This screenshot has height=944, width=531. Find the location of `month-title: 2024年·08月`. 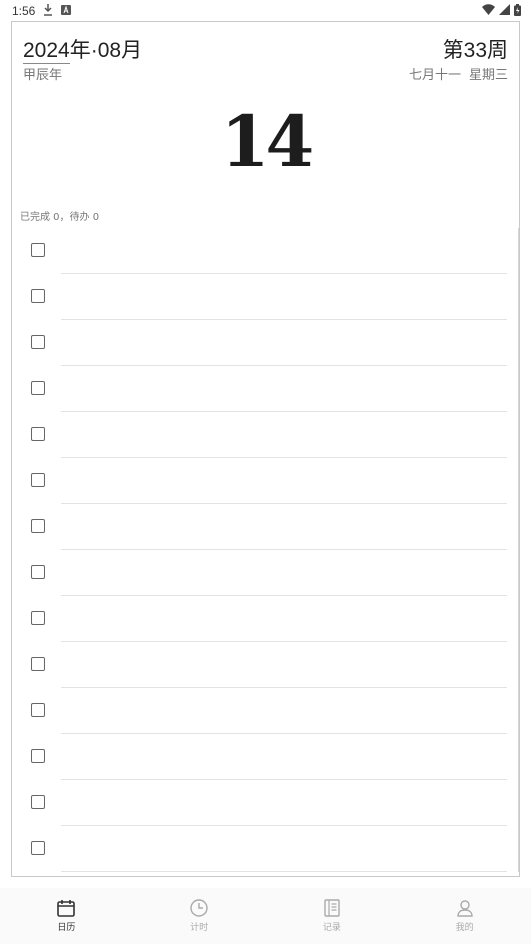

month-title: 2024年·08月 is located at coordinates (82, 49).